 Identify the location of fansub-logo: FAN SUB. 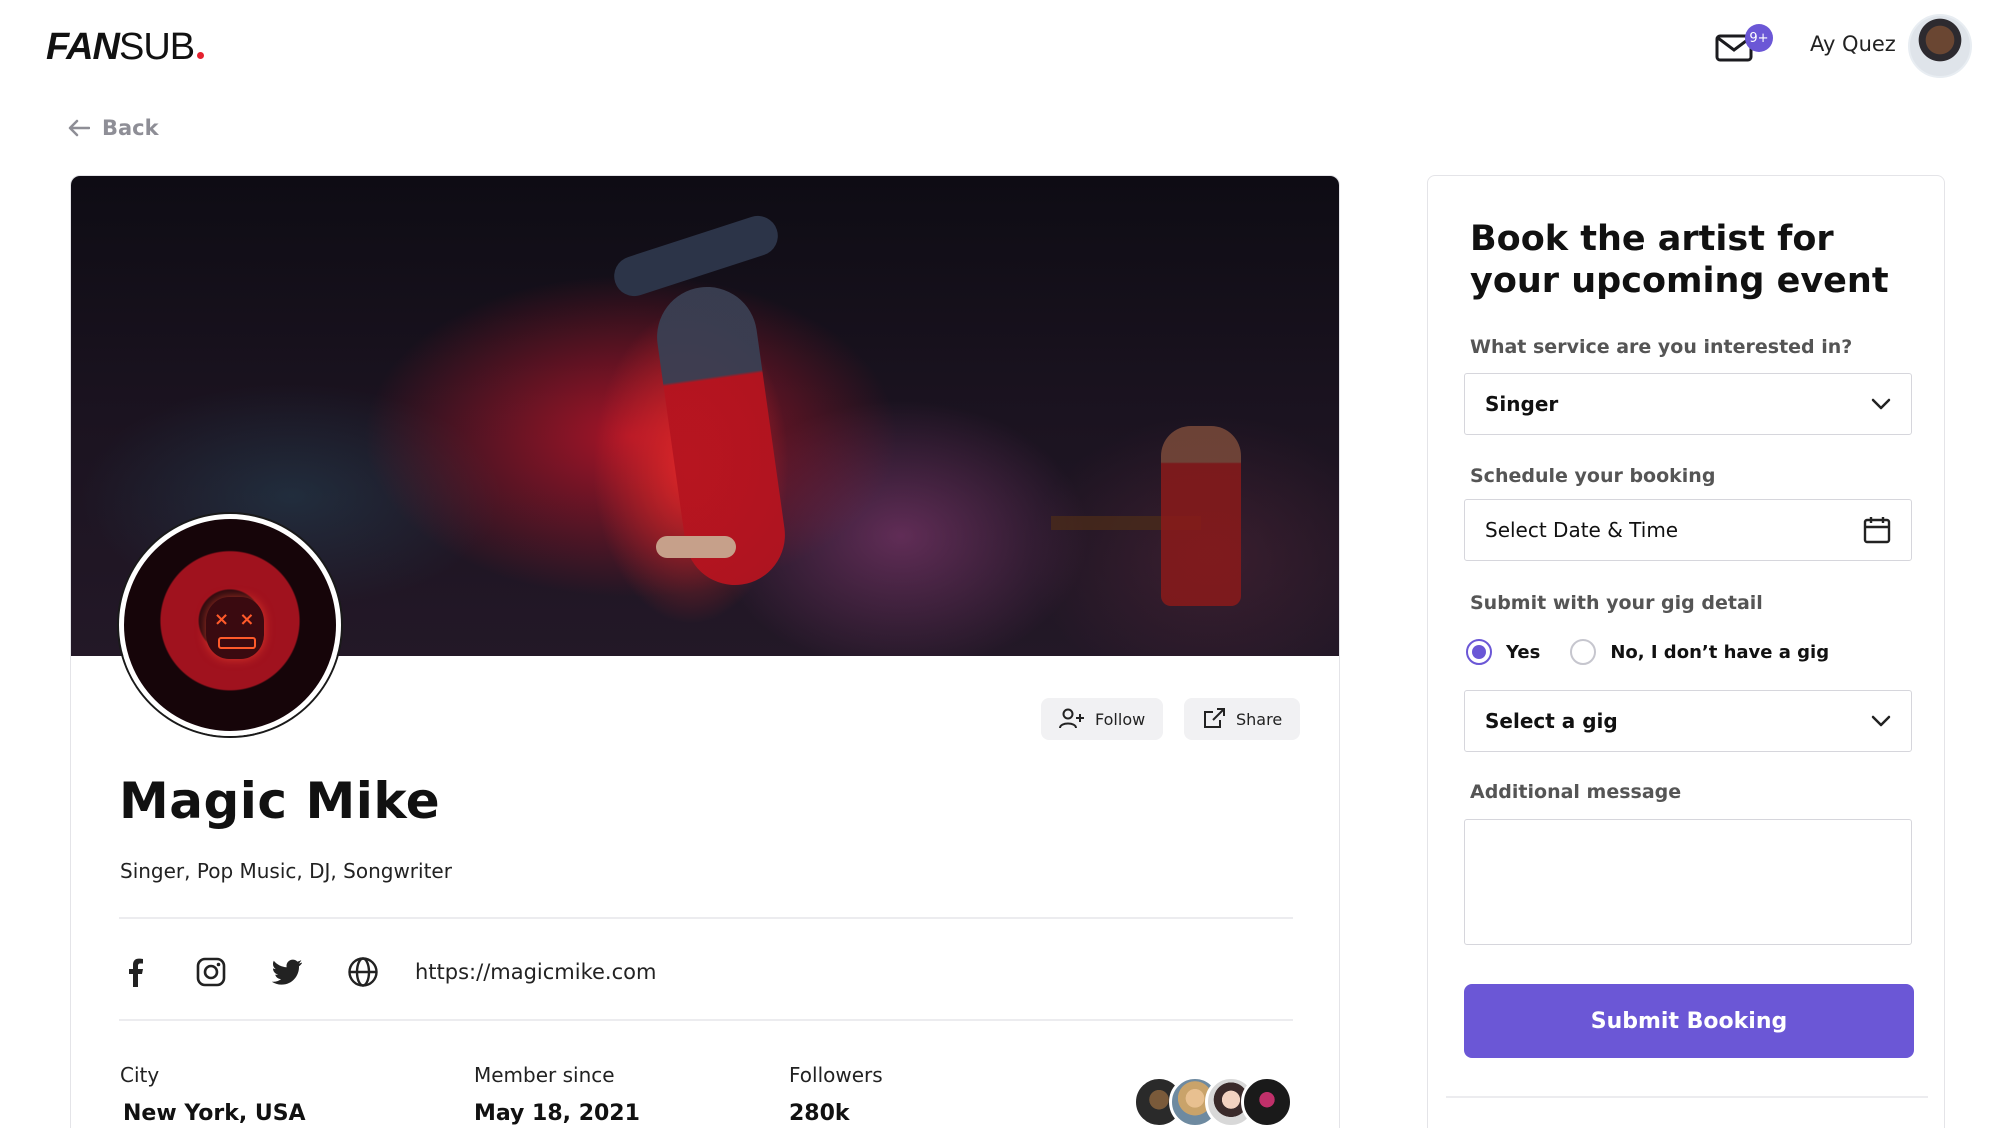
(125, 47).